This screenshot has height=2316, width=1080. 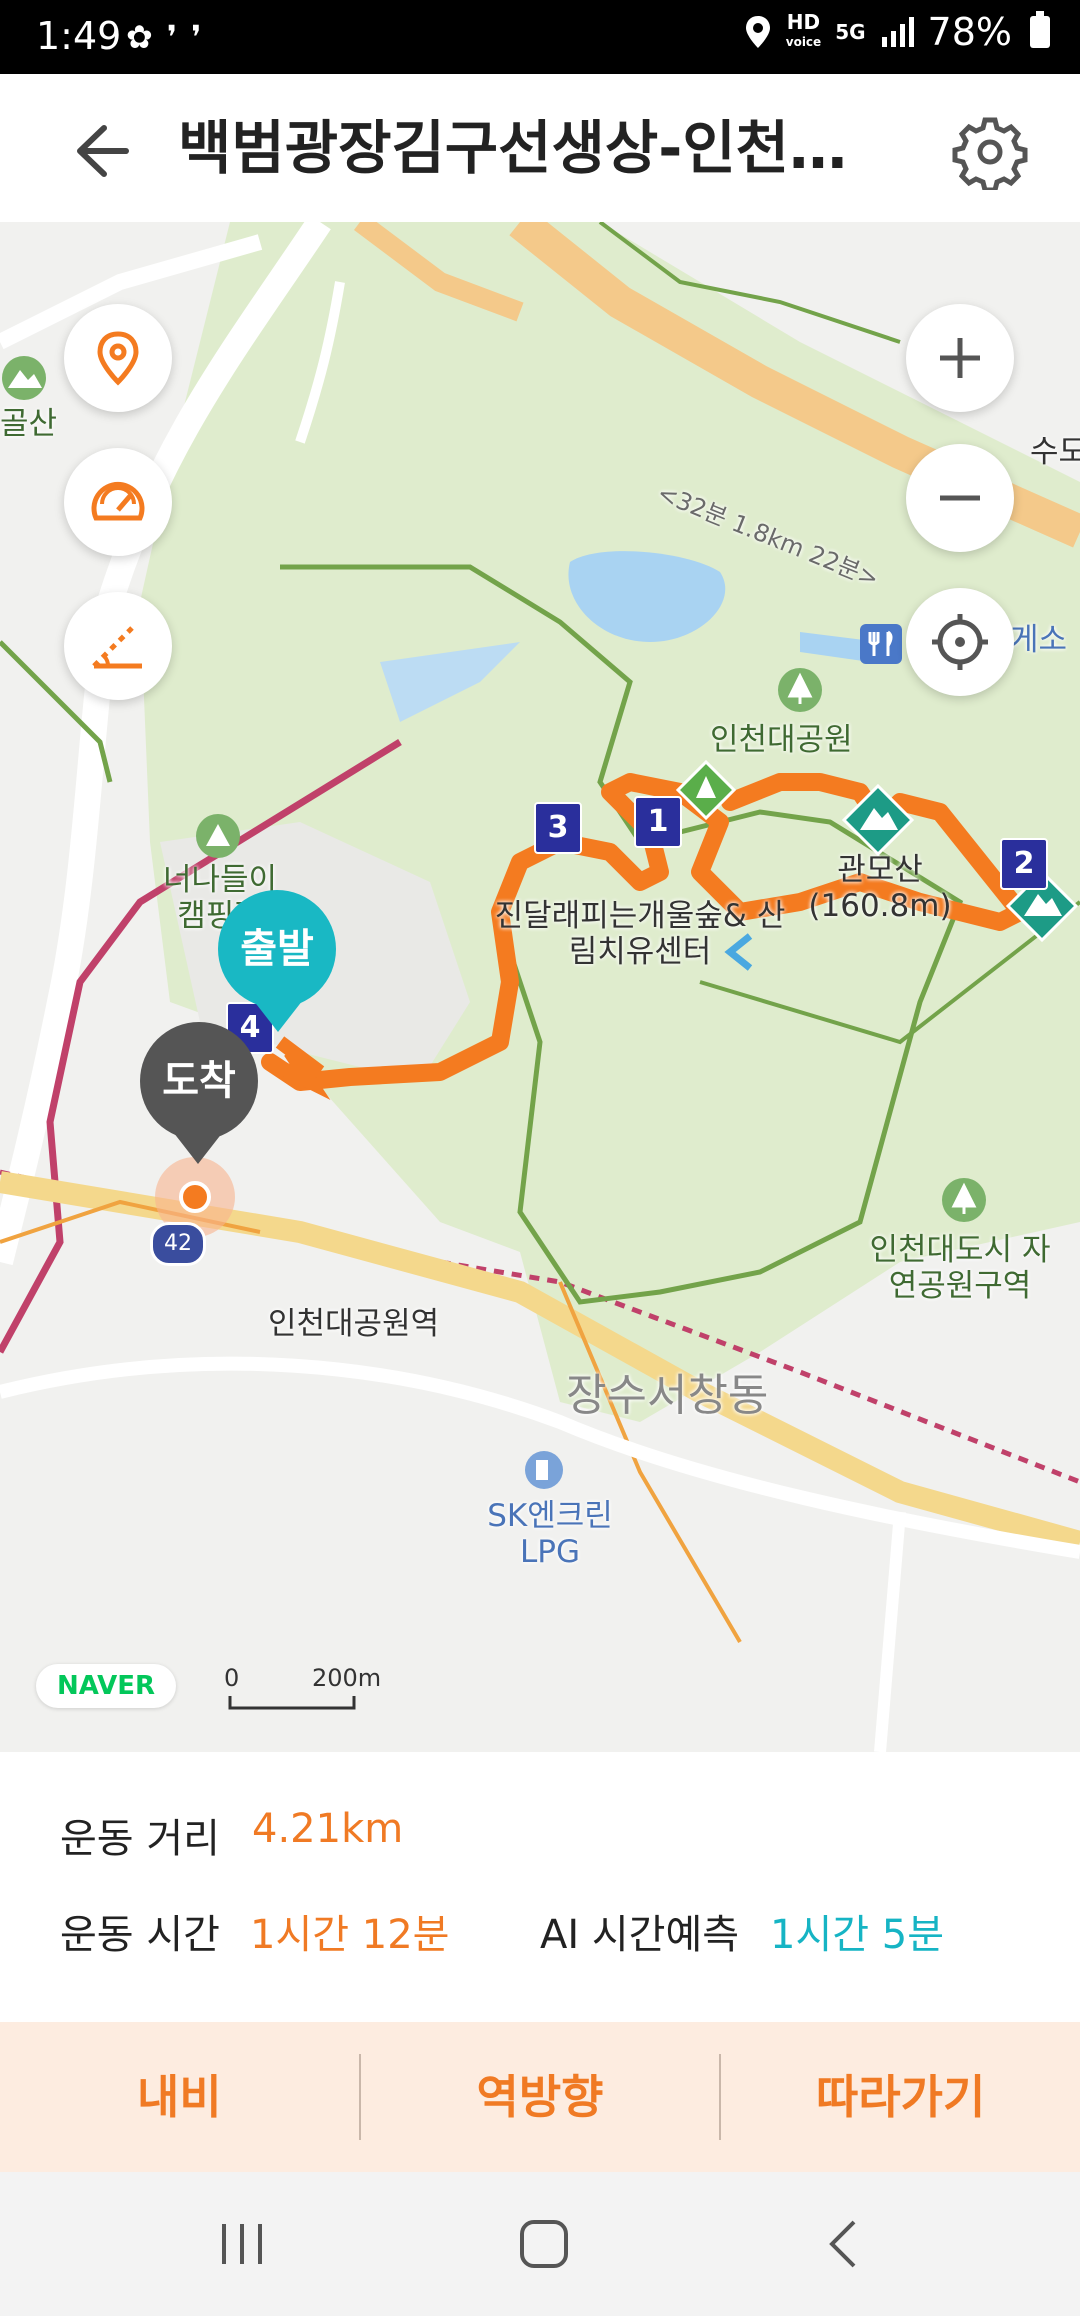 What do you see at coordinates (658, 822) in the screenshot?
I see `waypoint-marker-1: 1` at bounding box center [658, 822].